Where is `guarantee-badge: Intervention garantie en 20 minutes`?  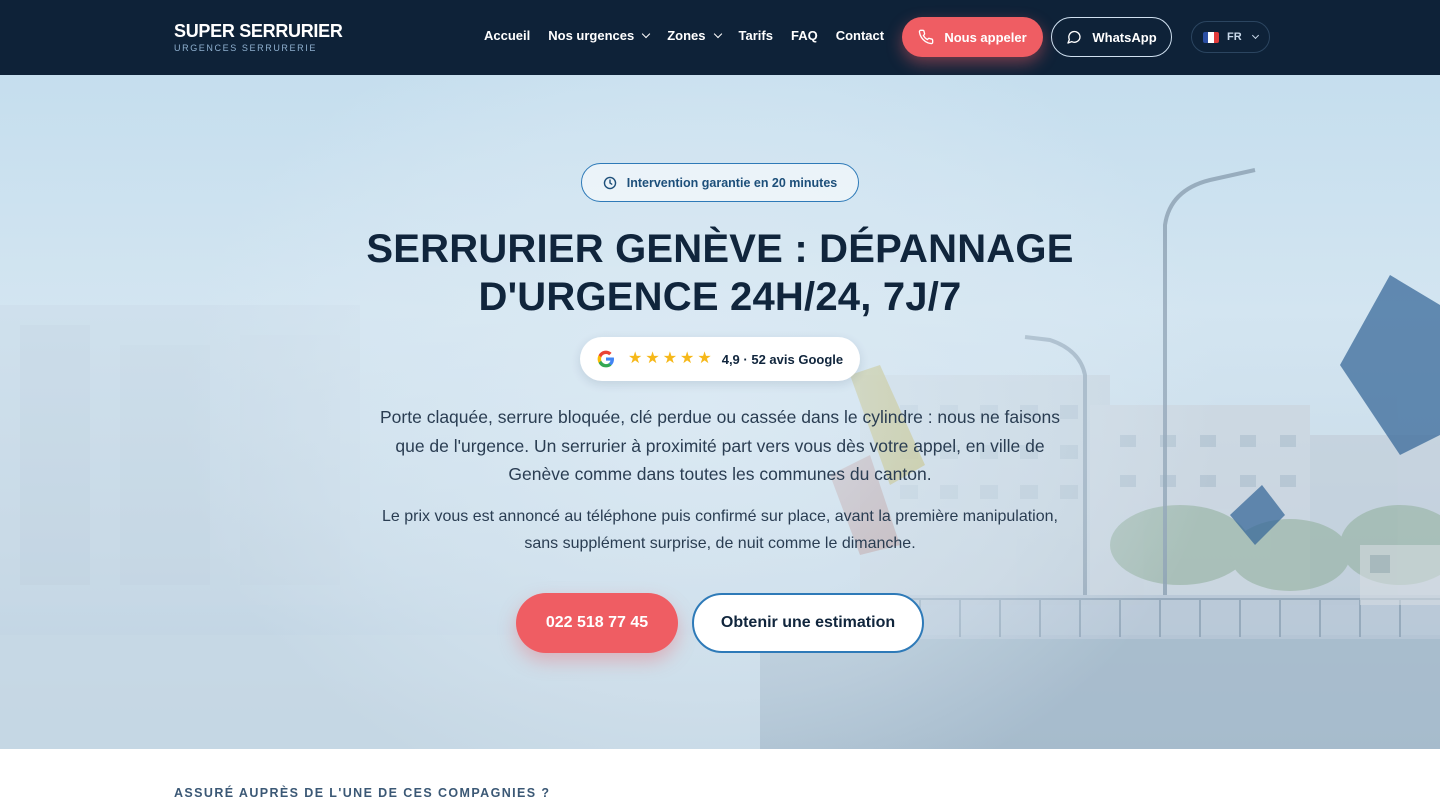 guarantee-badge: Intervention garantie en 20 minutes is located at coordinates (720, 182).